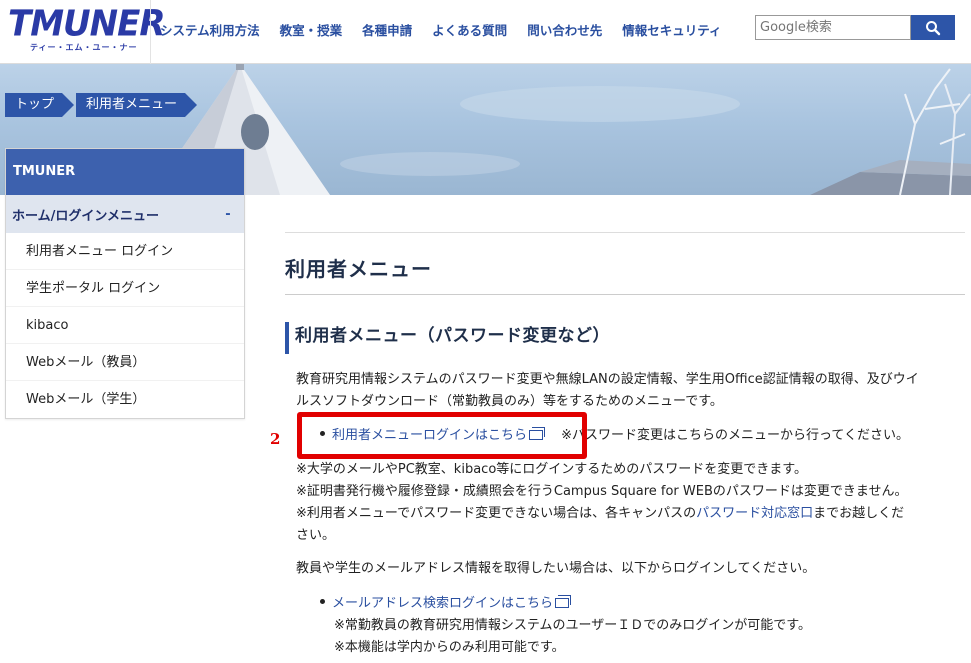 The height and width of the screenshot is (663, 971). What do you see at coordinates (210, 29) in the screenshot?
I see `nav-system-usage: システム利用方法` at bounding box center [210, 29].